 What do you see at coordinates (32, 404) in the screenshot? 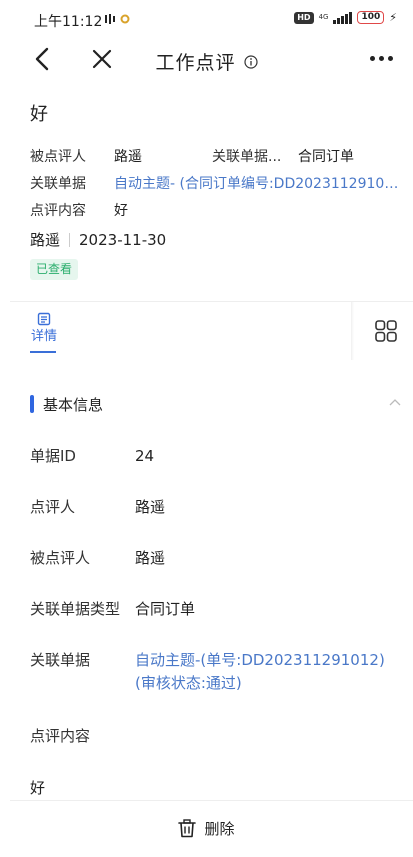
I see `section-accent-bar` at bounding box center [32, 404].